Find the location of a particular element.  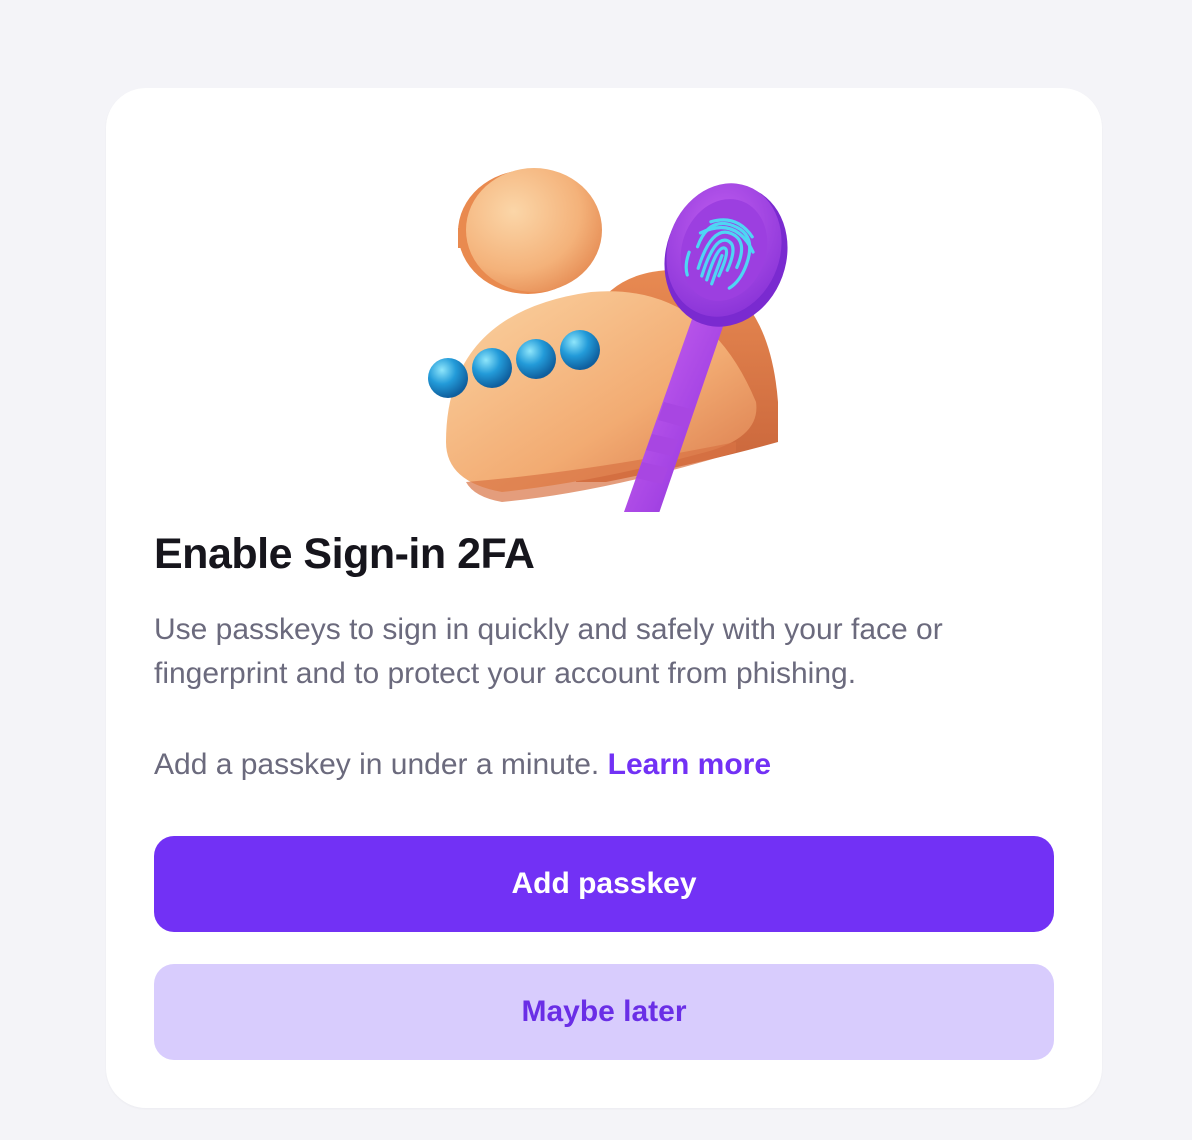

add-passkey-button: Add passkey is located at coordinates (604, 884).